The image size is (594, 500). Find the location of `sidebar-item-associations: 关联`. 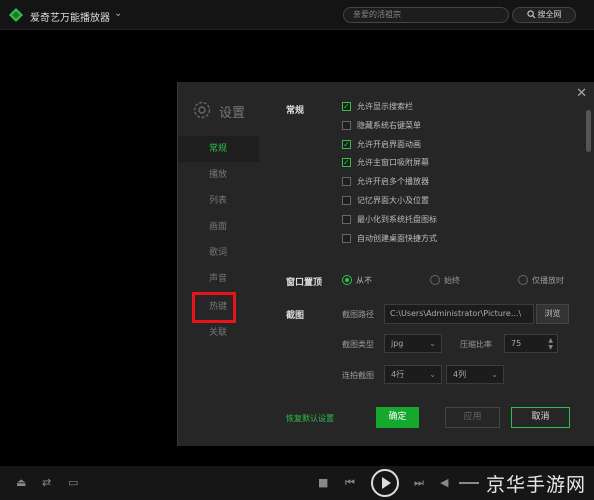

sidebar-item-associations: 关联 is located at coordinates (218, 333).